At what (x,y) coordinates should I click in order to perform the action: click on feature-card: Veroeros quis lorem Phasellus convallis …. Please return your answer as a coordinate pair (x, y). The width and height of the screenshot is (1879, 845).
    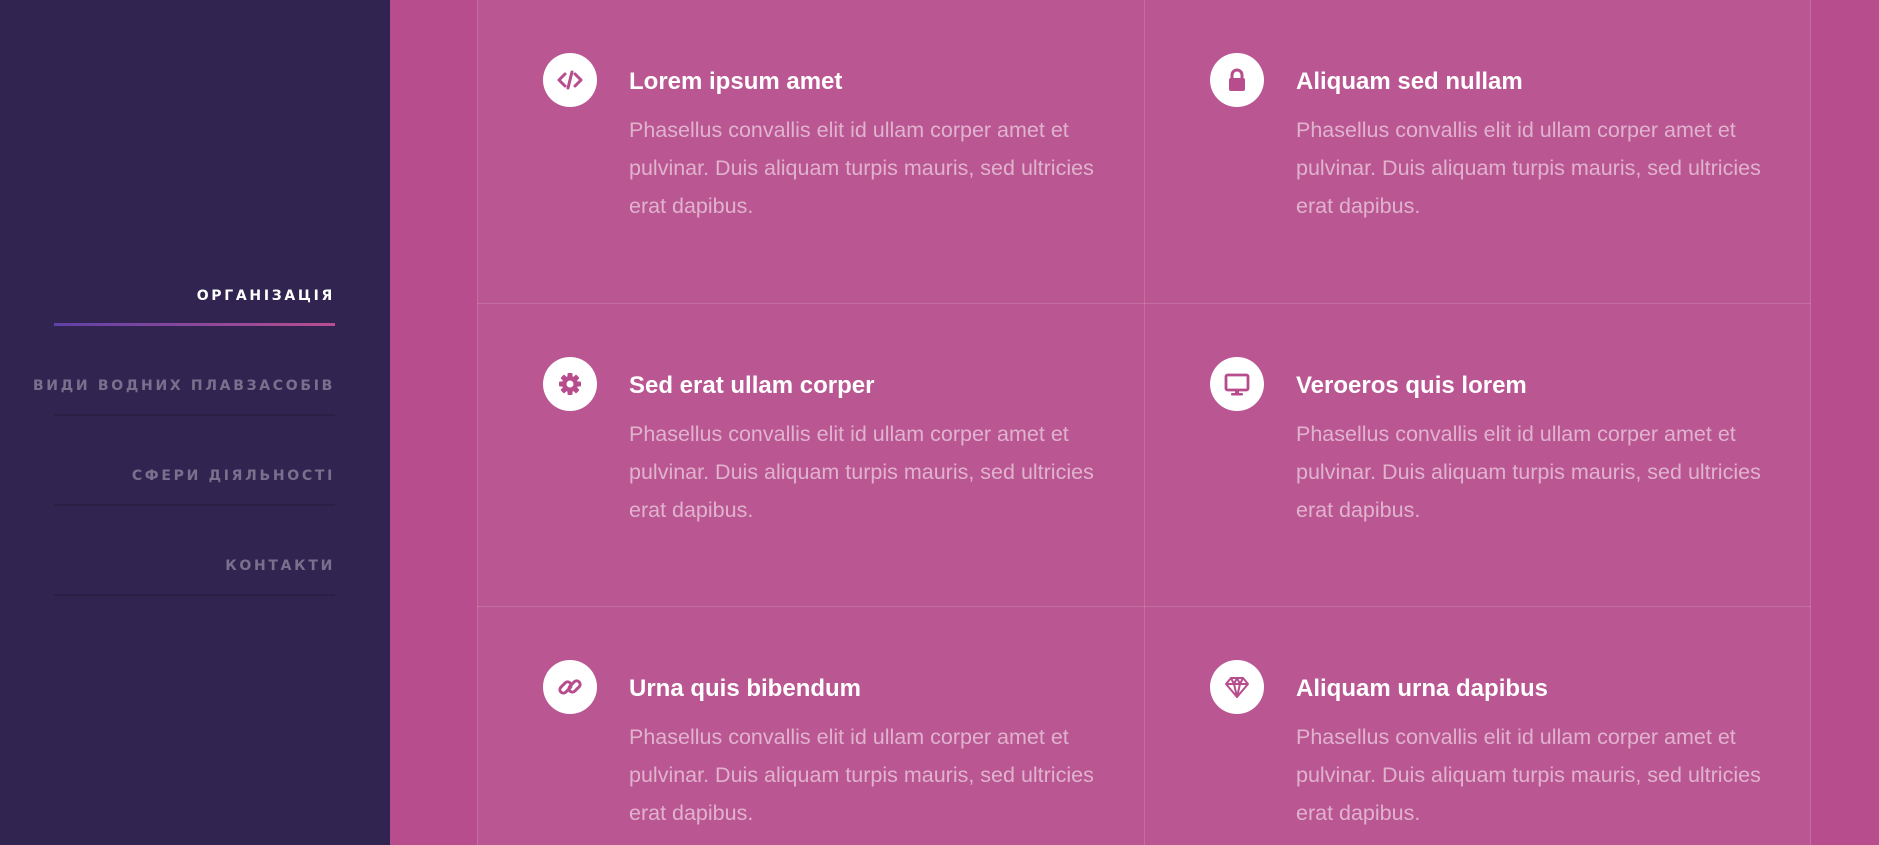
    Looking at the image, I should click on (1477, 454).